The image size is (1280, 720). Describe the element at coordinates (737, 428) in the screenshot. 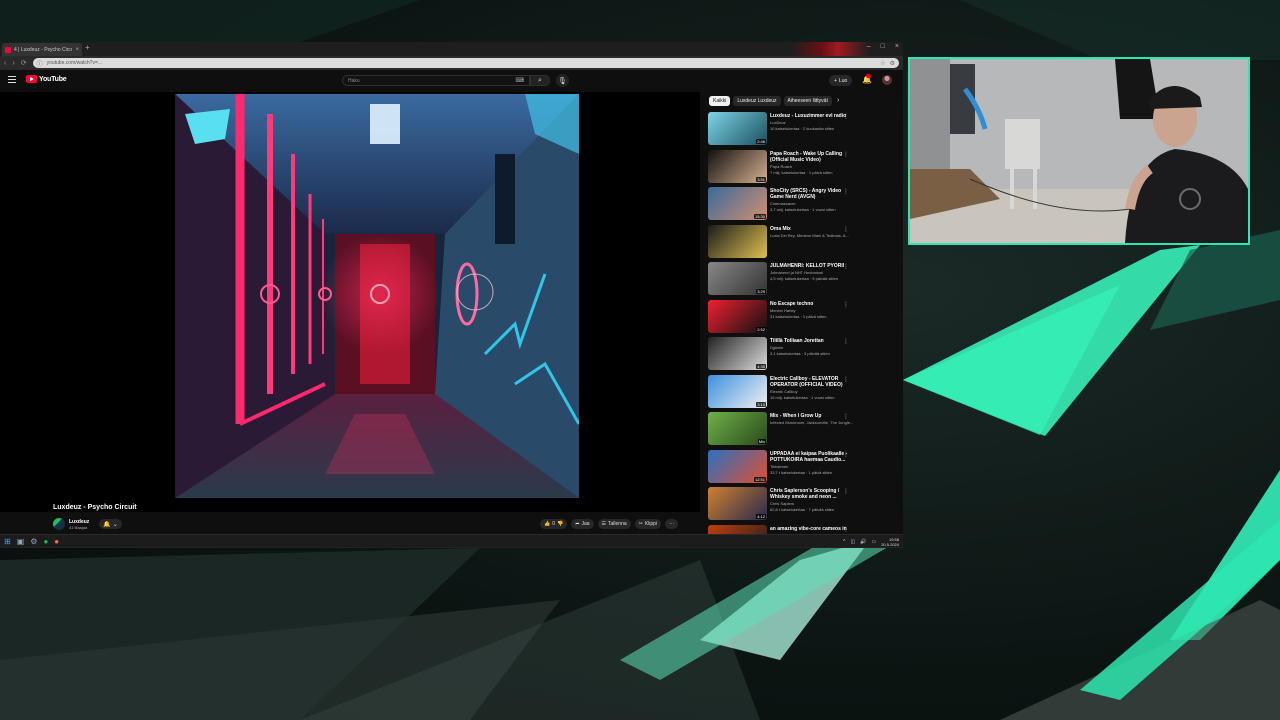

I see `recommendation-thumbnail: Mix` at that location.